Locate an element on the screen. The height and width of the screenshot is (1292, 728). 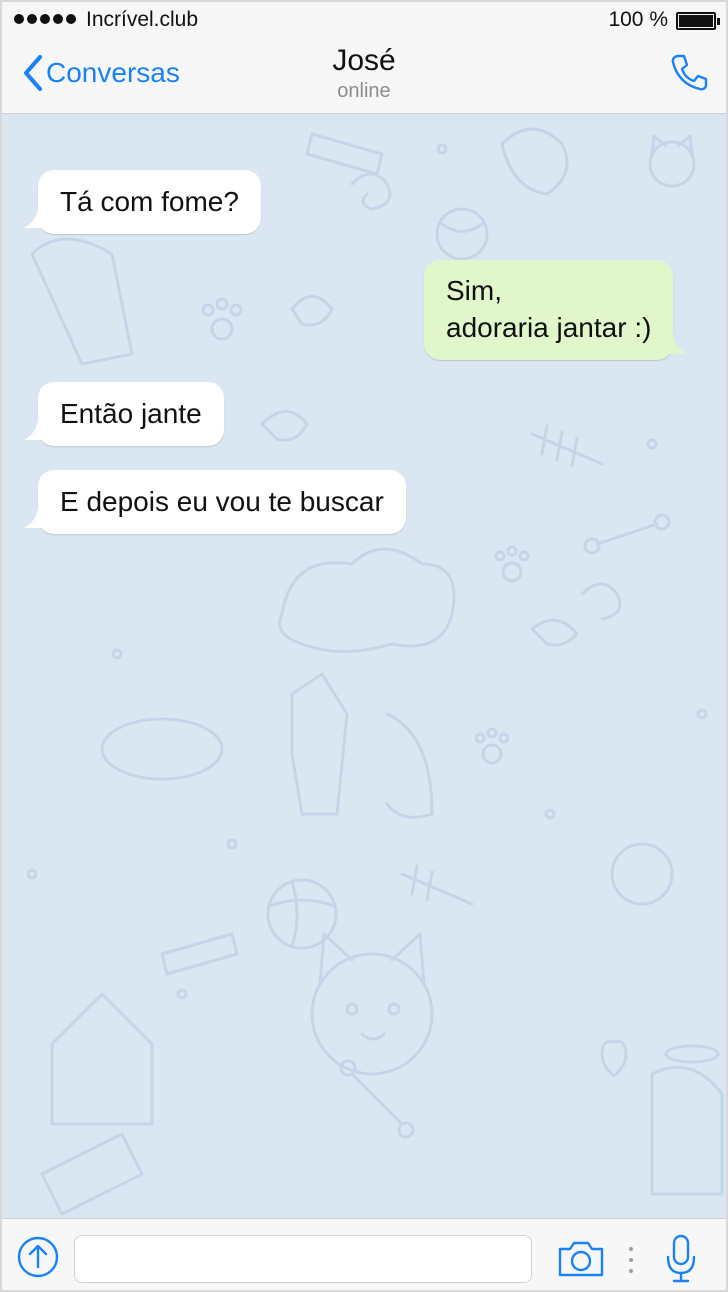
arrow-up-circle-icon is located at coordinates (38, 1257).